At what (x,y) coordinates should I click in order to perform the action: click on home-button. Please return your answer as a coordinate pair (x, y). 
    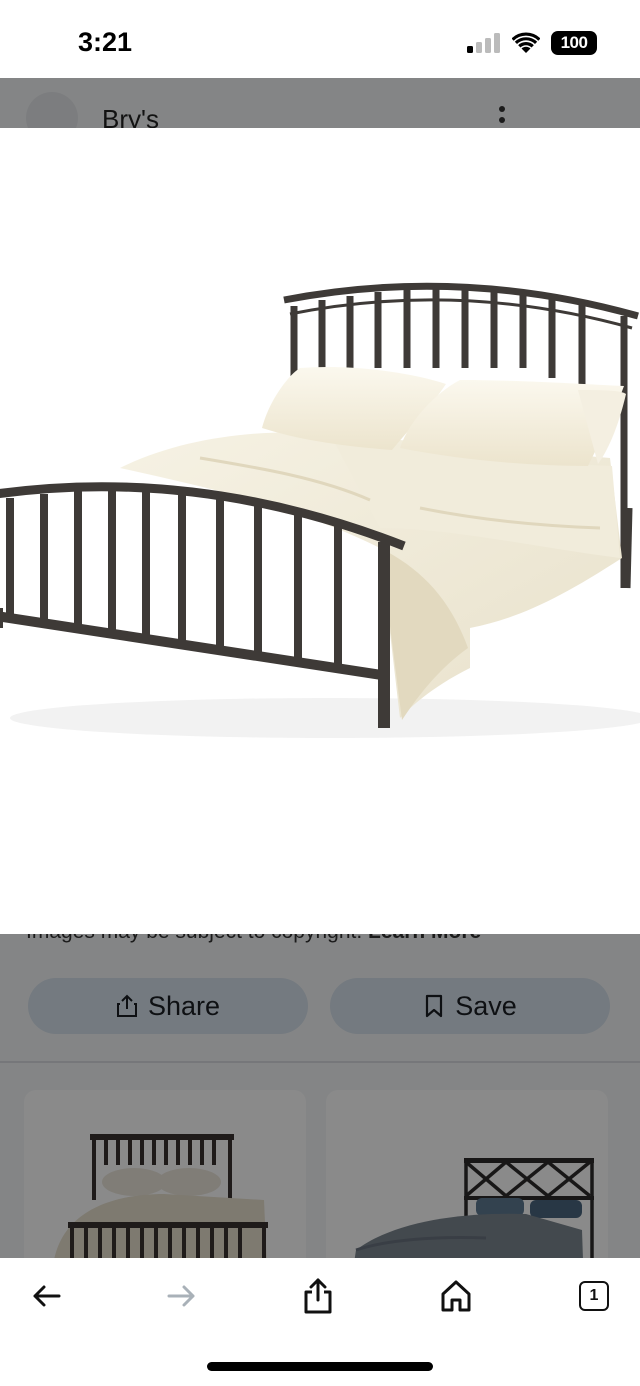
    Looking at the image, I should click on (456, 1296).